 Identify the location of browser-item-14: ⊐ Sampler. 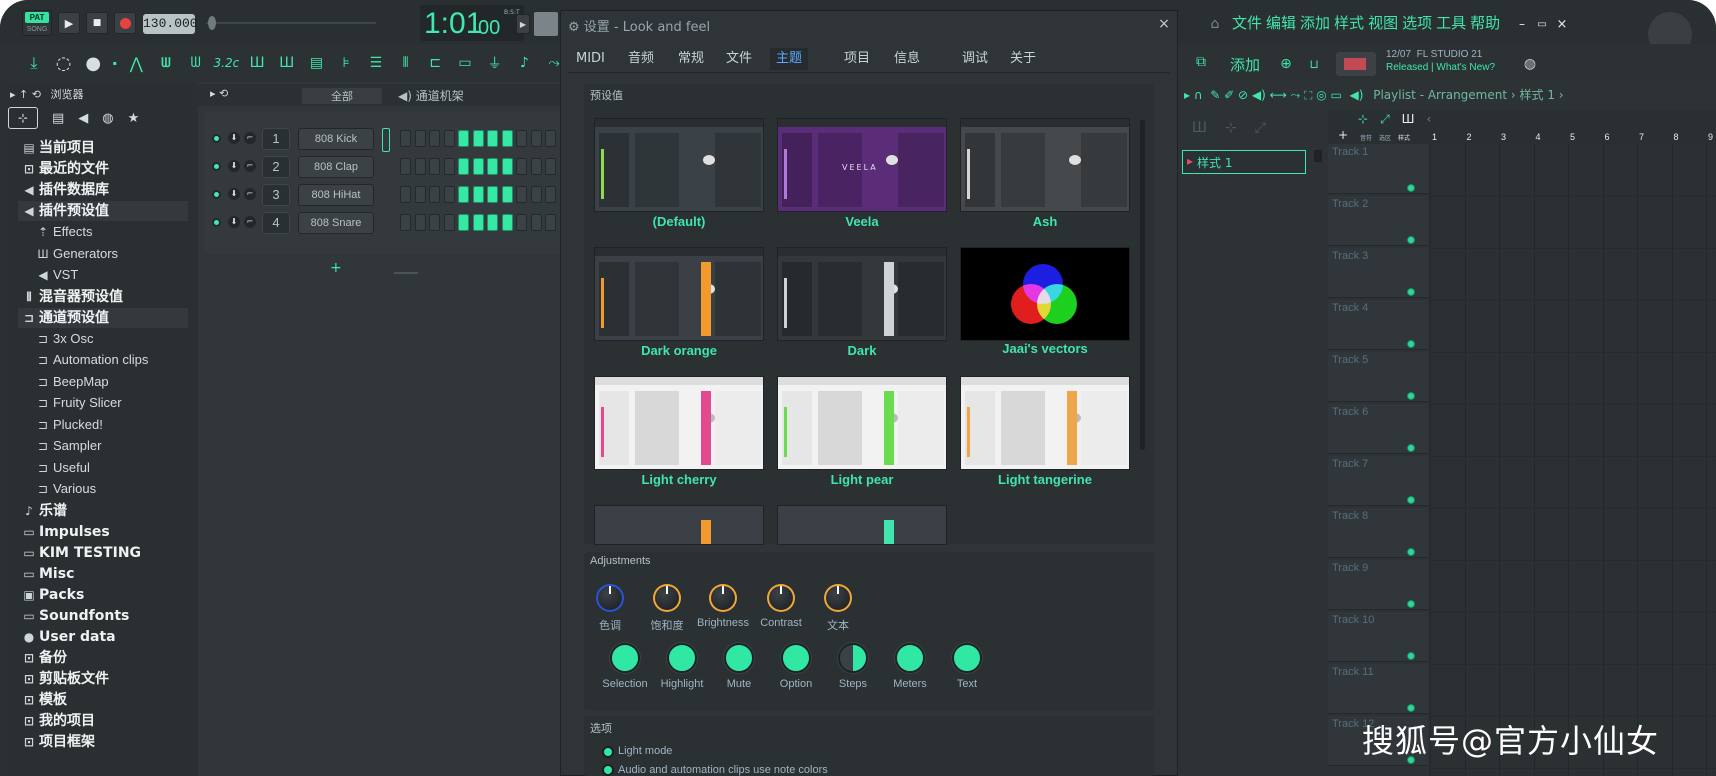
(68, 446).